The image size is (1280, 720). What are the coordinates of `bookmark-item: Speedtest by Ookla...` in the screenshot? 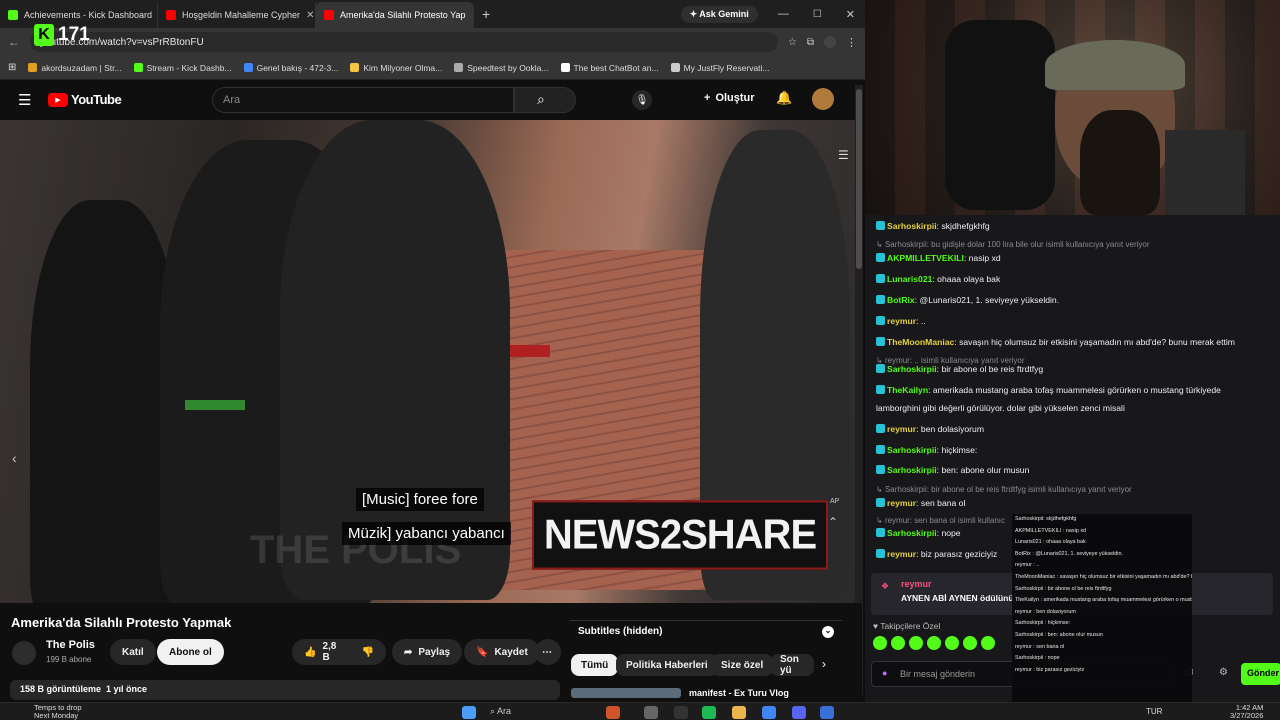 It's located at (501, 68).